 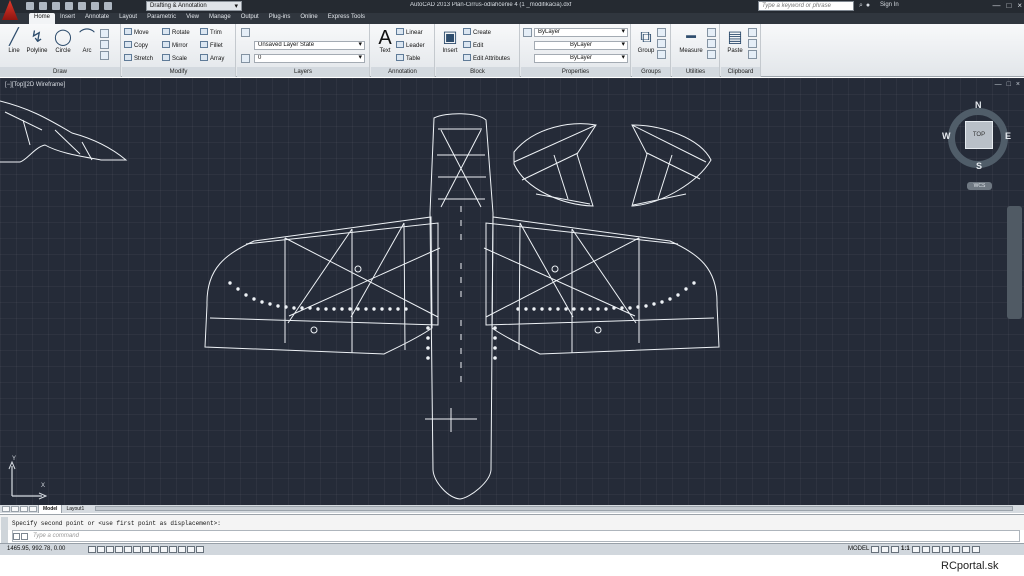 What do you see at coordinates (868, 6) in the screenshot?
I see `user-icon: ●` at bounding box center [868, 6].